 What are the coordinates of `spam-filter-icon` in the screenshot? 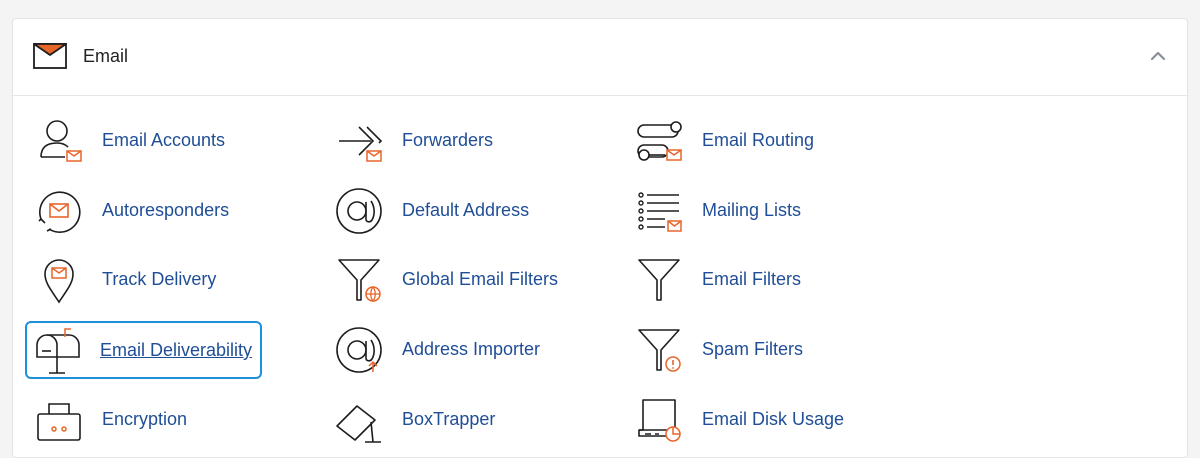 It's located at (659, 350).